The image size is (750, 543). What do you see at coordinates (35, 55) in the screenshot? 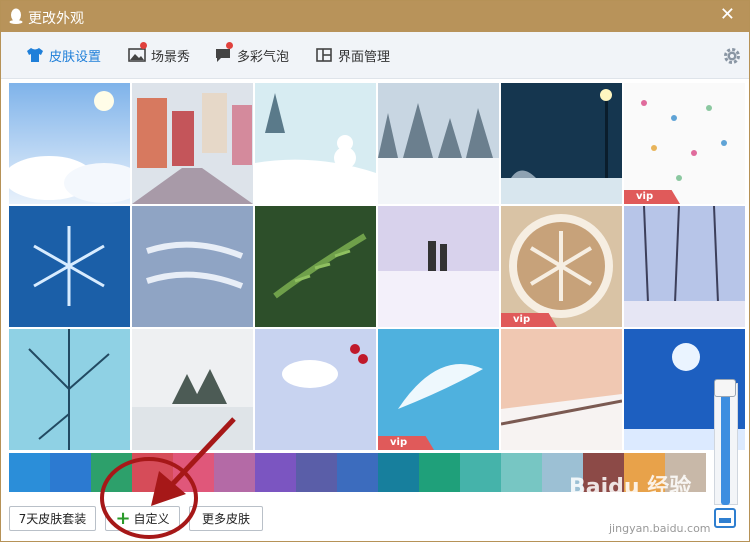
I see `tshirt-icon` at bounding box center [35, 55].